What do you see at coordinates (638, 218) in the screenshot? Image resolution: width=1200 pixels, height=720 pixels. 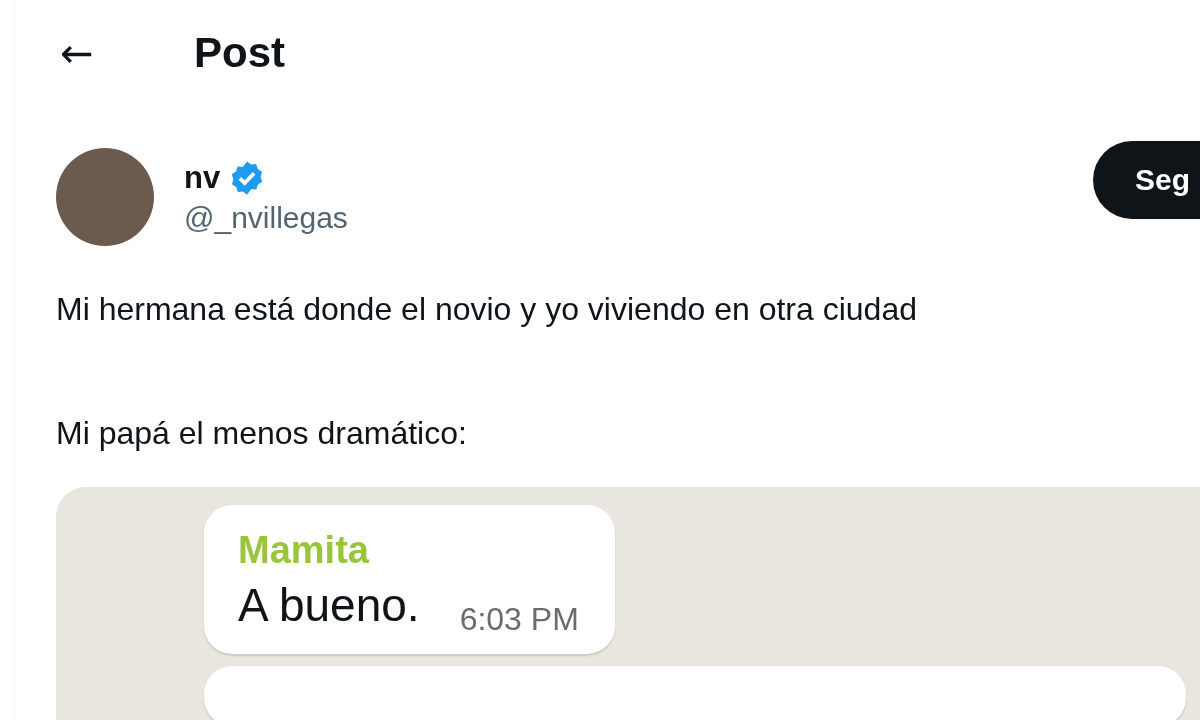 I see `author-handle: @_nvillegas` at bounding box center [638, 218].